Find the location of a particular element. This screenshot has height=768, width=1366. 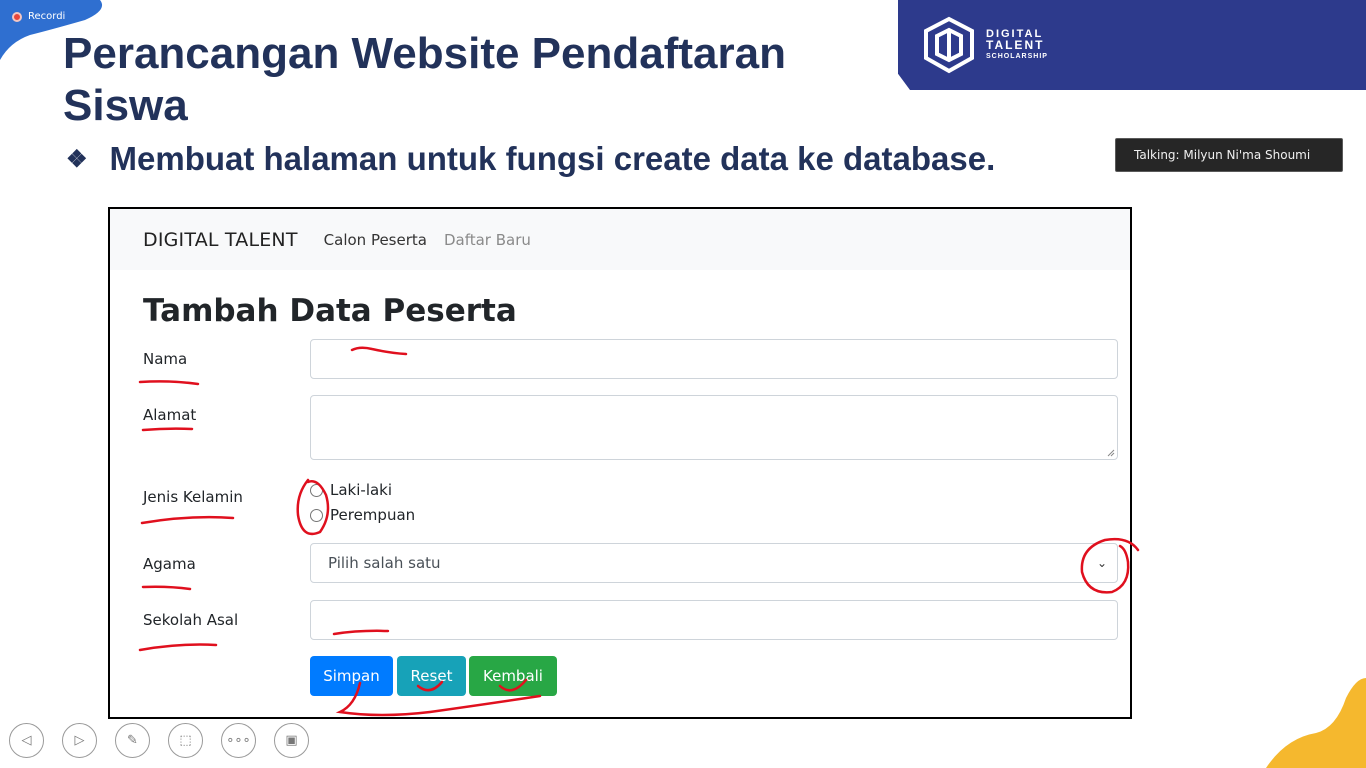

pen-icon: ✎ is located at coordinates (132, 740).